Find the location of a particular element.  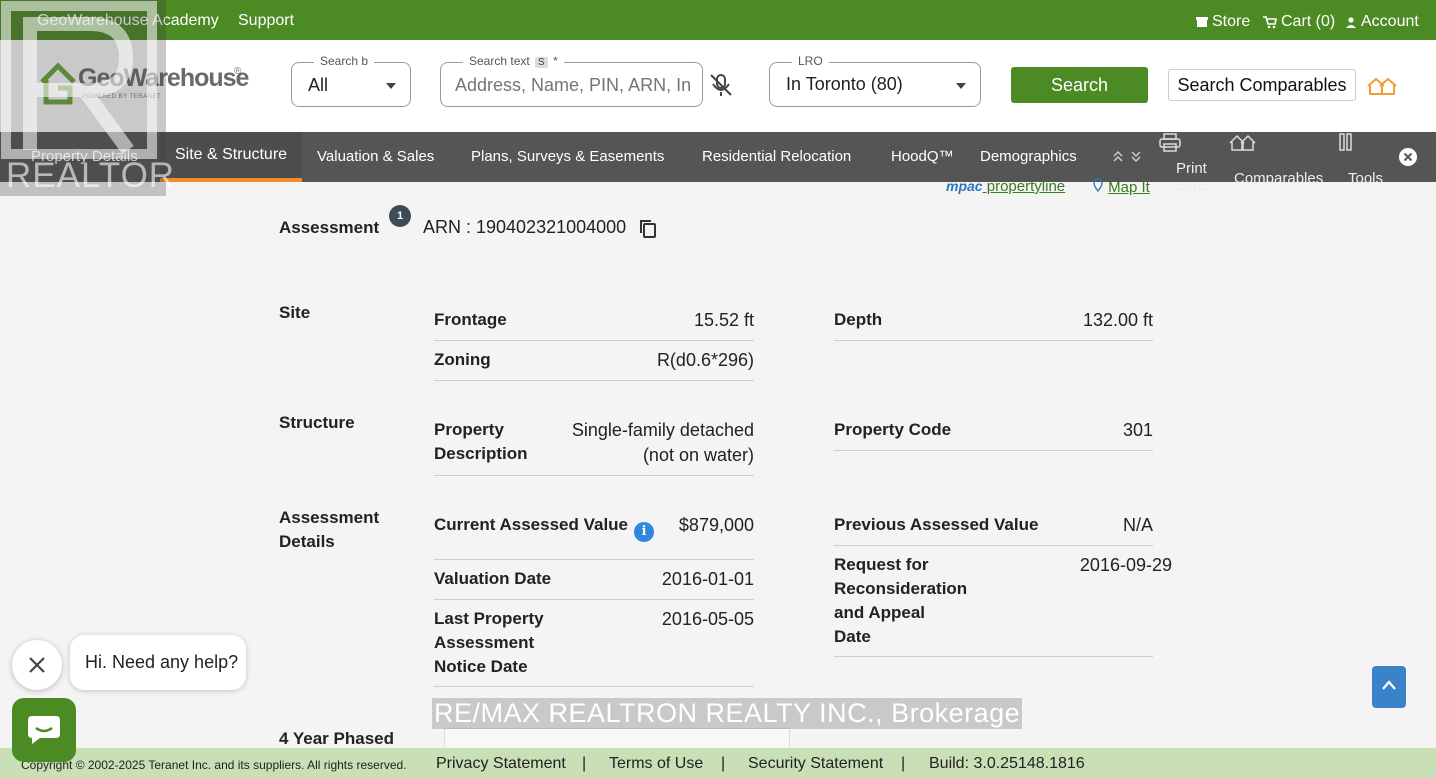

lro-label: LRO is located at coordinates (810, 61).